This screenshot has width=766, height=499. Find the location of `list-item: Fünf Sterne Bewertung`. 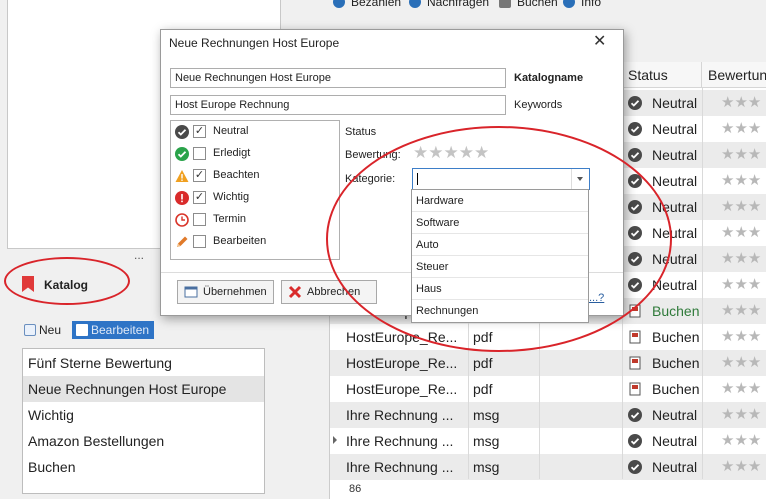

list-item: Fünf Sterne Bewertung is located at coordinates (143, 363).